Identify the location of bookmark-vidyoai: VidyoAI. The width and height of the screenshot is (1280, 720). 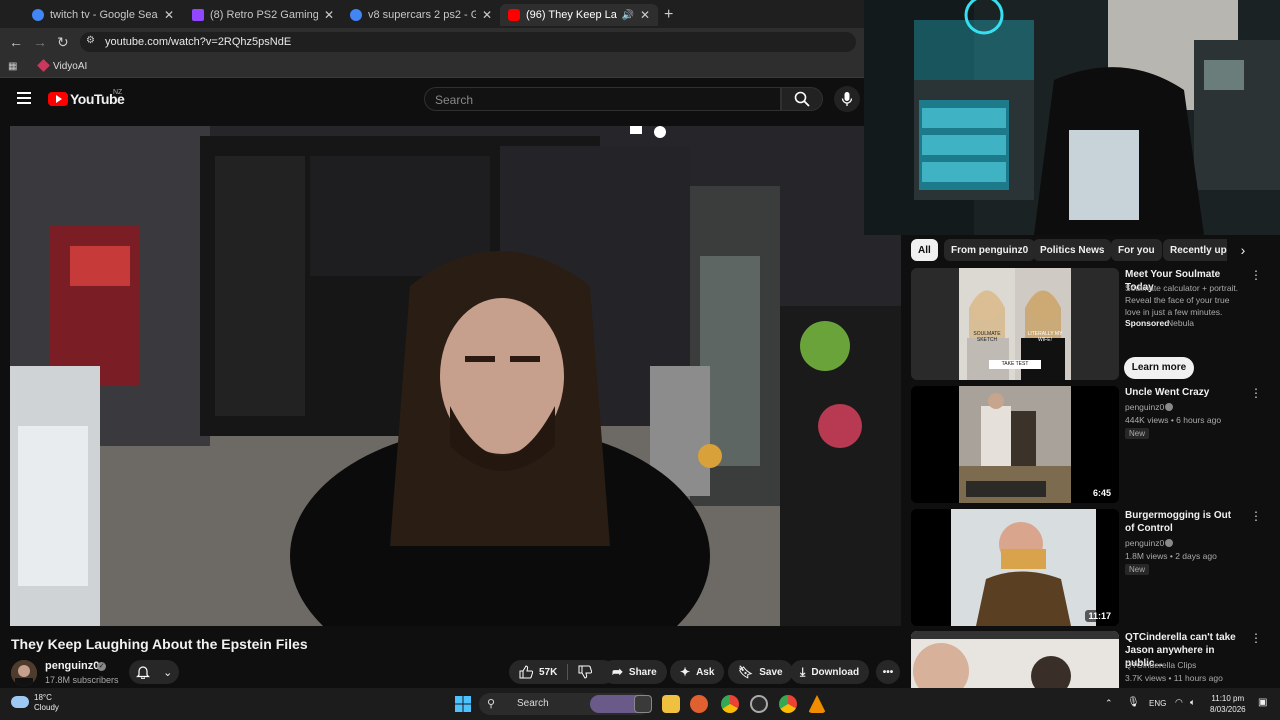
(70, 66).